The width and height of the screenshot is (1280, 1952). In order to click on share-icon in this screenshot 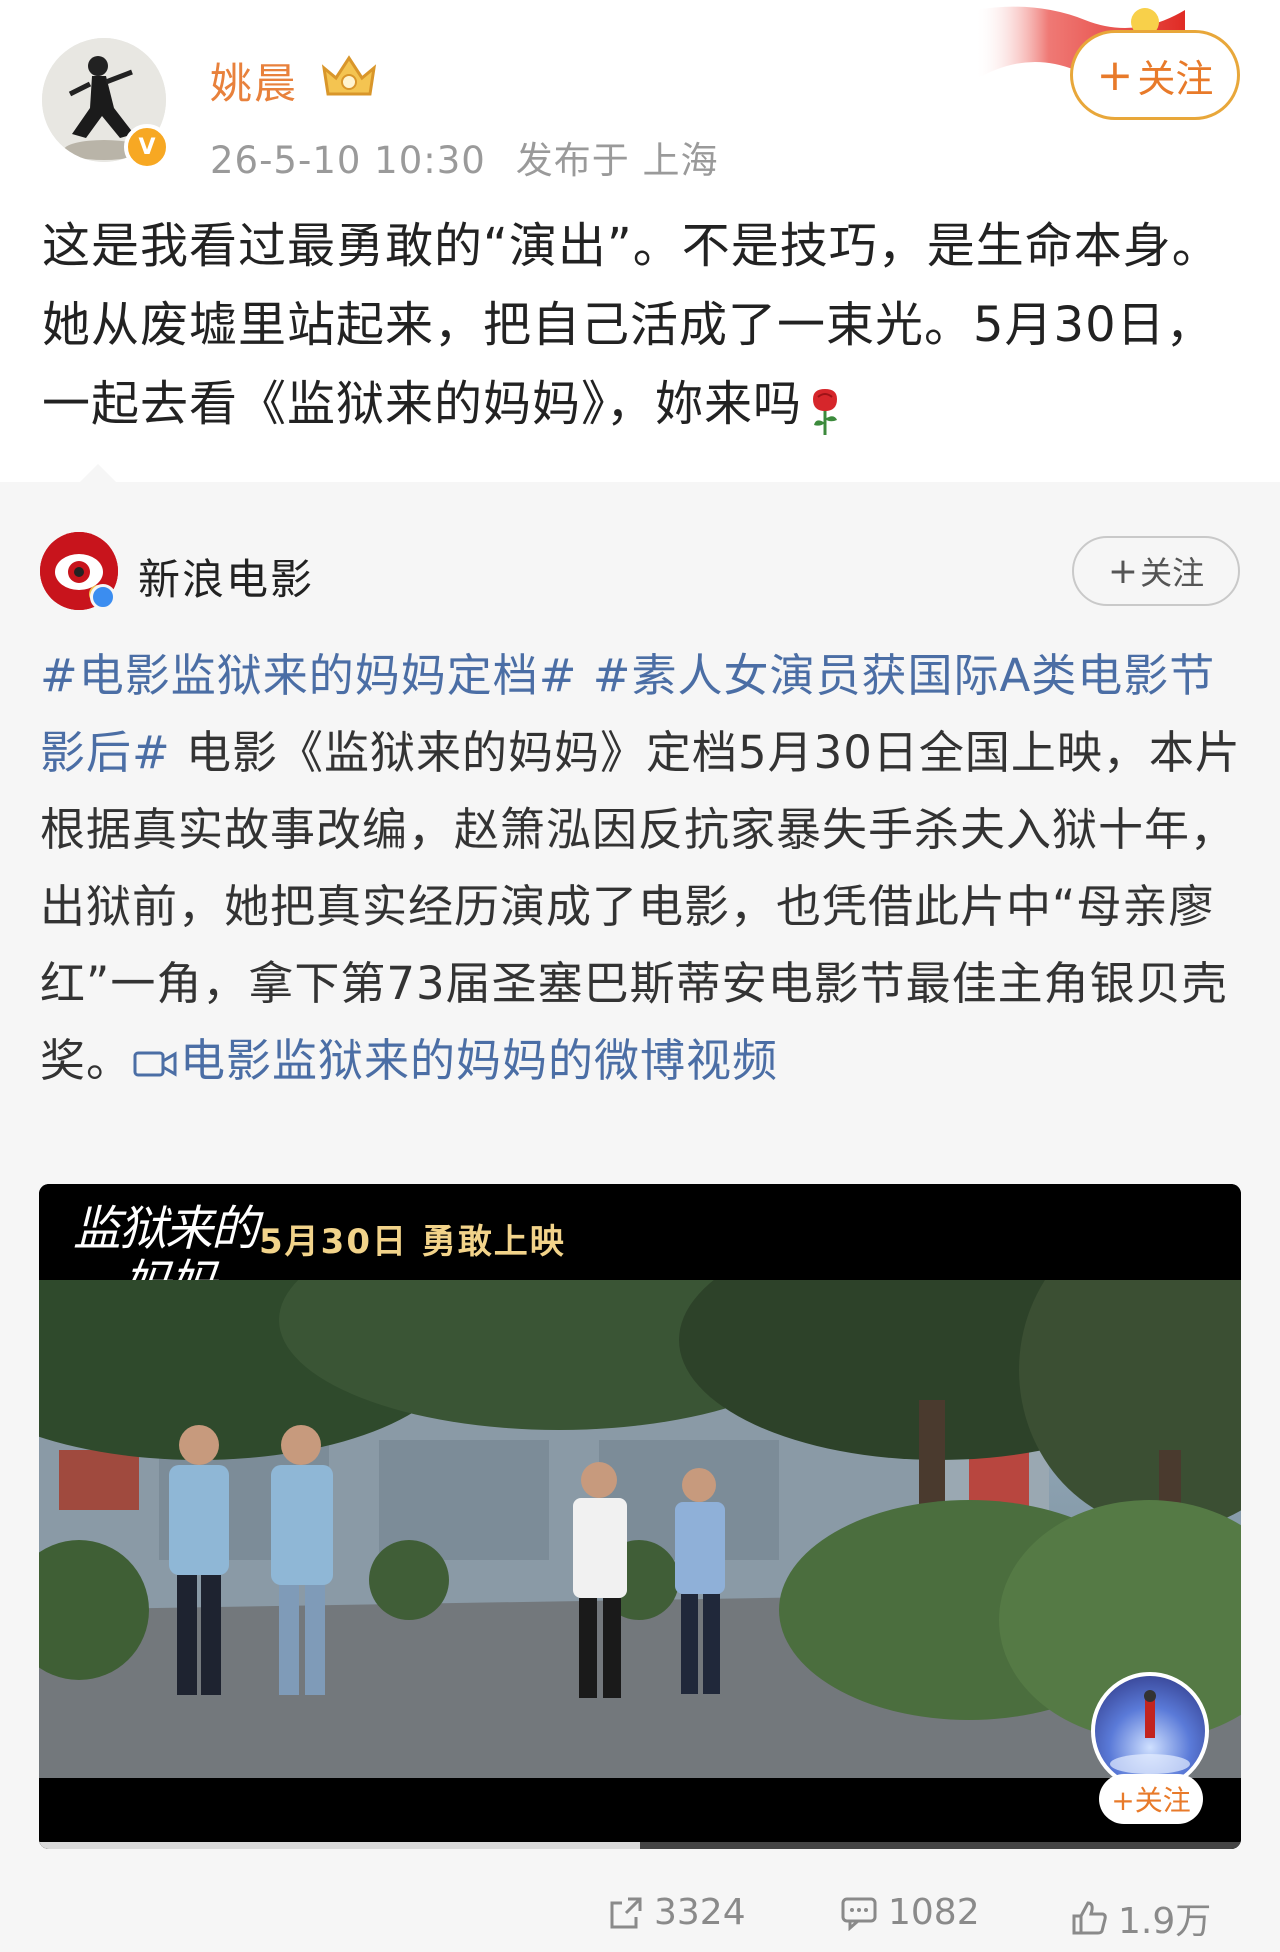, I will do `click(626, 1912)`.